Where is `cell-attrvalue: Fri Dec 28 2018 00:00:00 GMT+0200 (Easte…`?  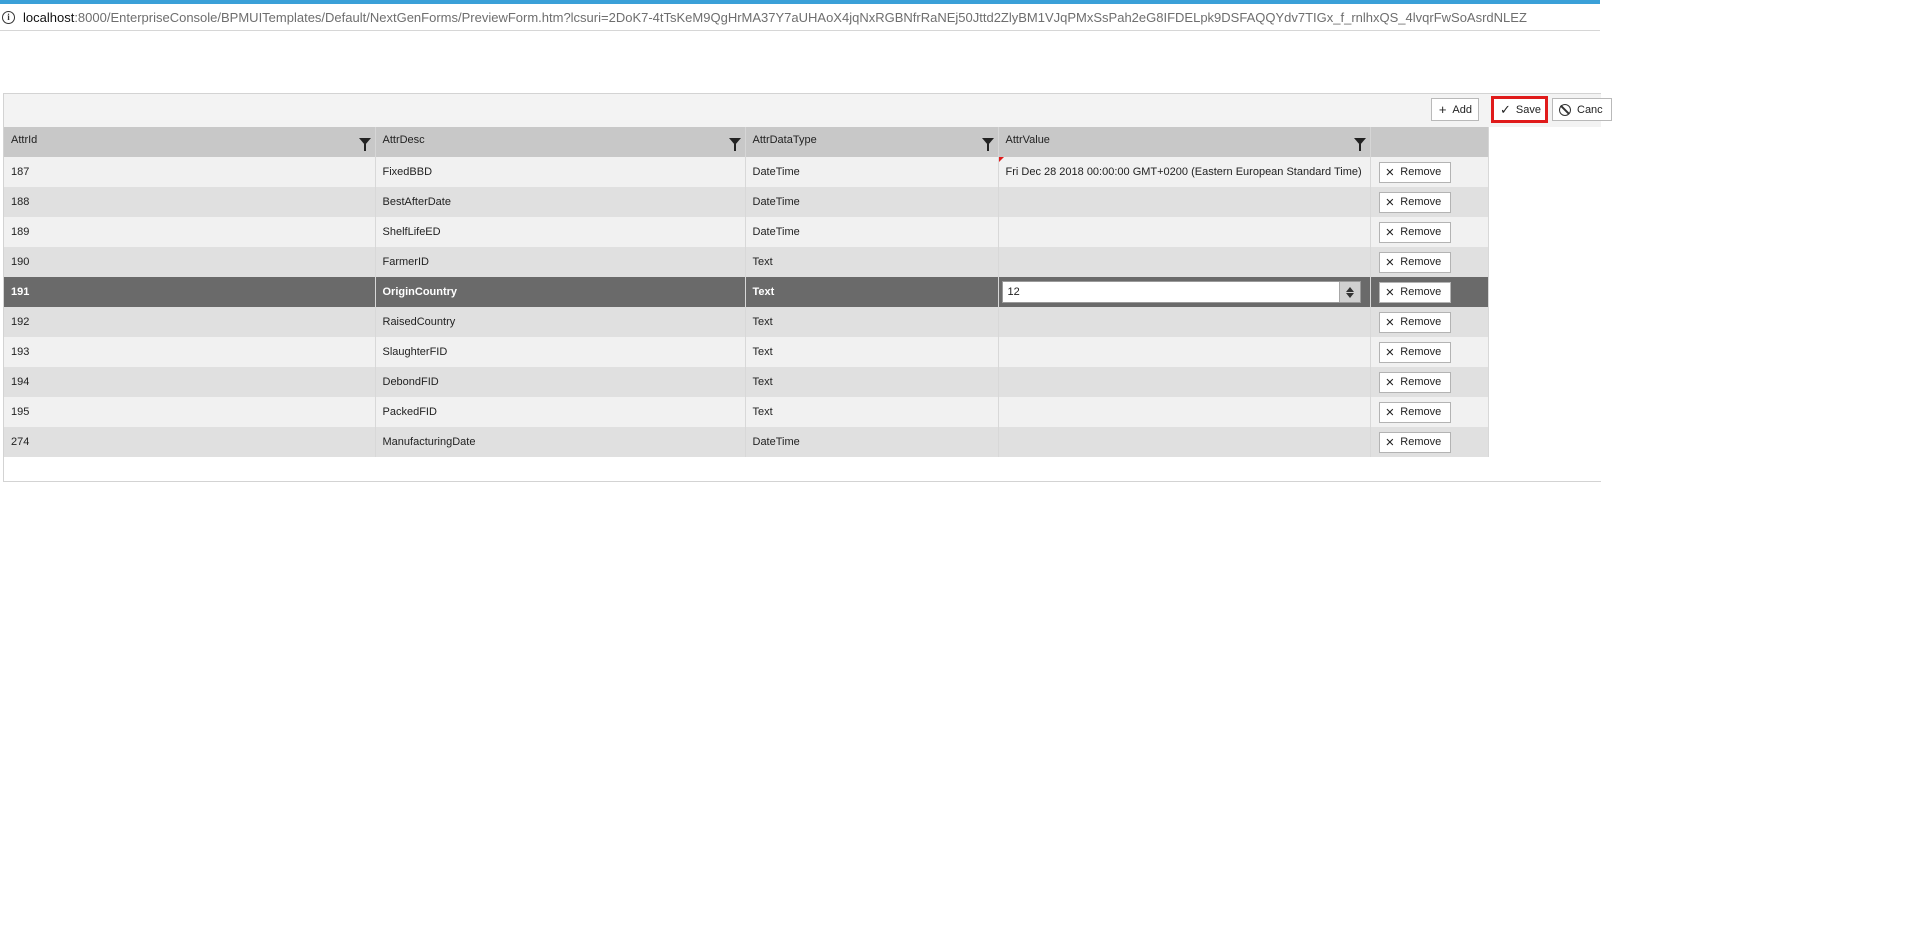
cell-attrvalue: Fri Dec 28 2018 00:00:00 GMT+0200 (Easte… is located at coordinates (1184, 172).